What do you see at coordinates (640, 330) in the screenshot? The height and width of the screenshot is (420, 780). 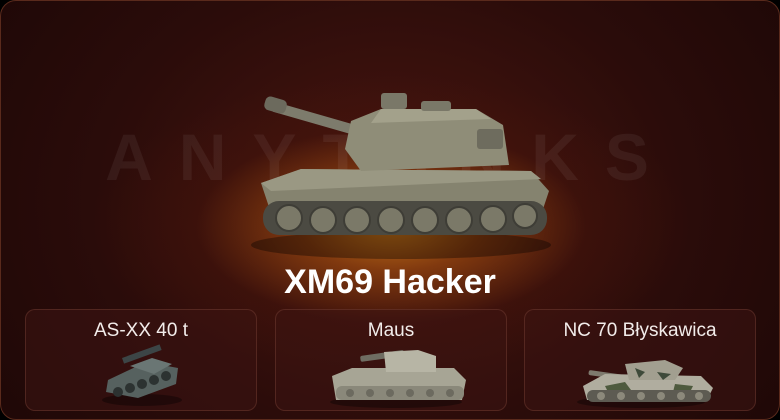 I see `reward-name: NC 70 Błyskawica` at bounding box center [640, 330].